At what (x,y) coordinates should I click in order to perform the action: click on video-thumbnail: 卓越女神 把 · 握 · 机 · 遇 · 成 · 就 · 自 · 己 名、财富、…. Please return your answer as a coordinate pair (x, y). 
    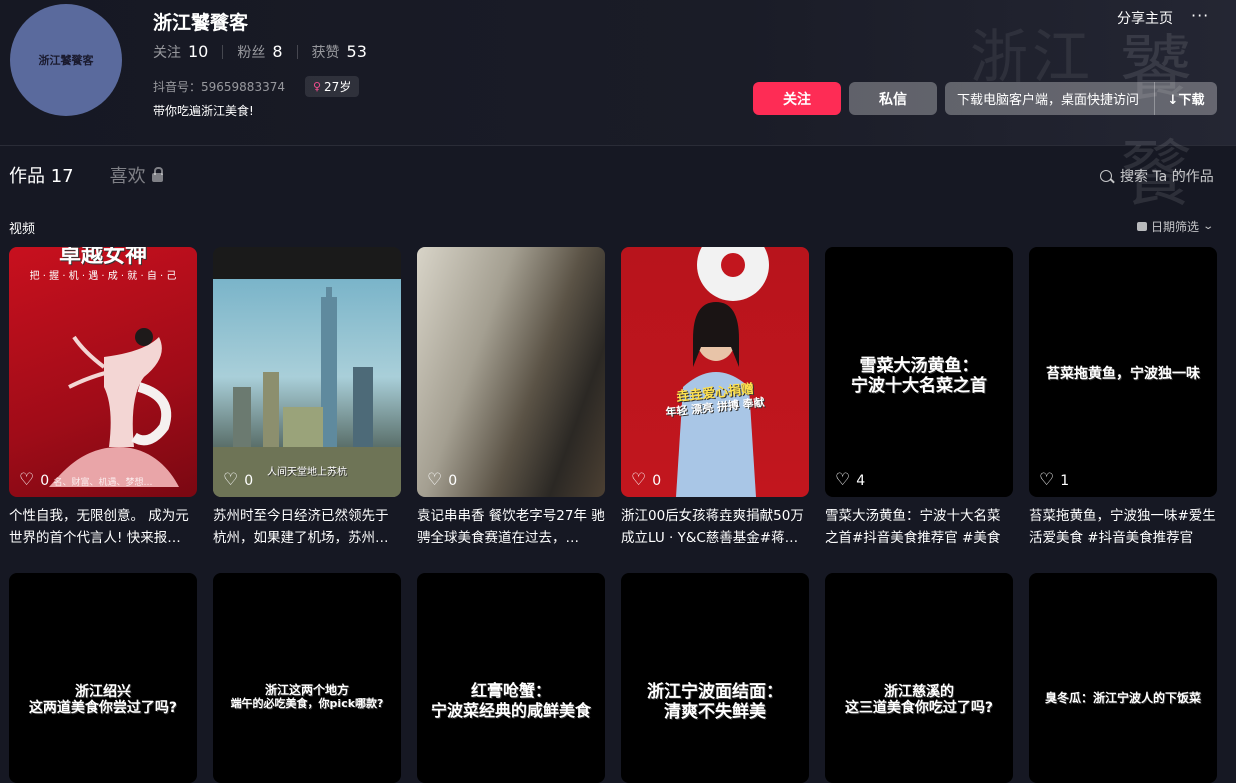
    Looking at the image, I should click on (103, 372).